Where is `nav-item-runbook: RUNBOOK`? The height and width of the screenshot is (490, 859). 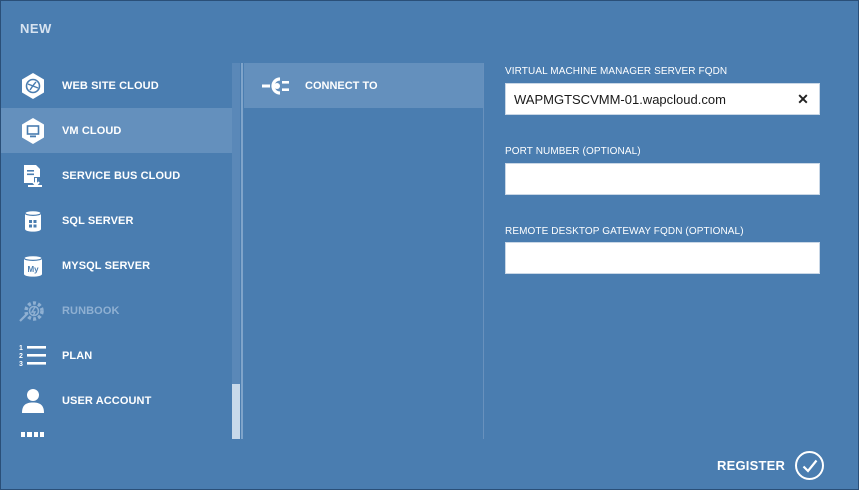
nav-item-runbook: RUNBOOK is located at coordinates (117, 310).